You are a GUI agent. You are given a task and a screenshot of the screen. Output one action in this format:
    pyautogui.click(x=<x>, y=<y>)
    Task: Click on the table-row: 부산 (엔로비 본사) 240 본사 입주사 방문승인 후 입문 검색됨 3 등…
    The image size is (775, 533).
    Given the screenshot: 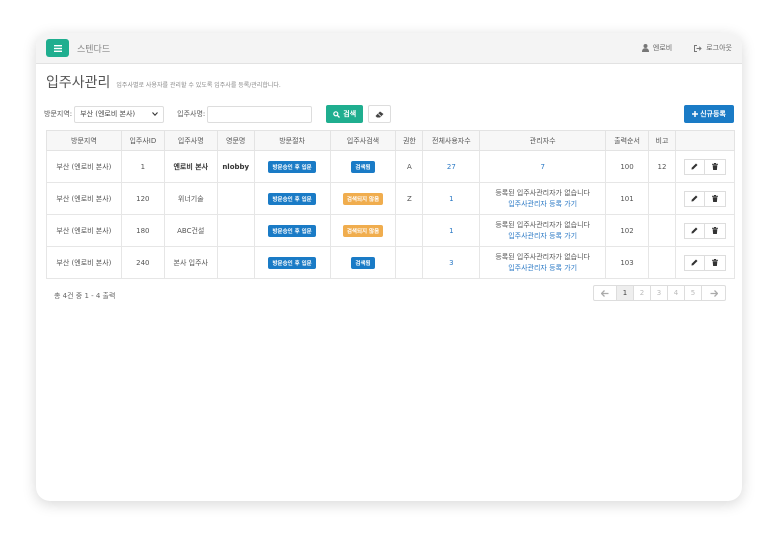 What is the action you would take?
    pyautogui.click(x=391, y=262)
    